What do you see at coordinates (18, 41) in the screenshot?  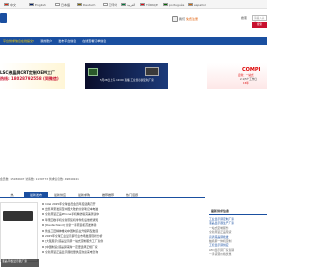 I see `nav-item-submit: 平台供求信息在线提交!` at bounding box center [18, 41].